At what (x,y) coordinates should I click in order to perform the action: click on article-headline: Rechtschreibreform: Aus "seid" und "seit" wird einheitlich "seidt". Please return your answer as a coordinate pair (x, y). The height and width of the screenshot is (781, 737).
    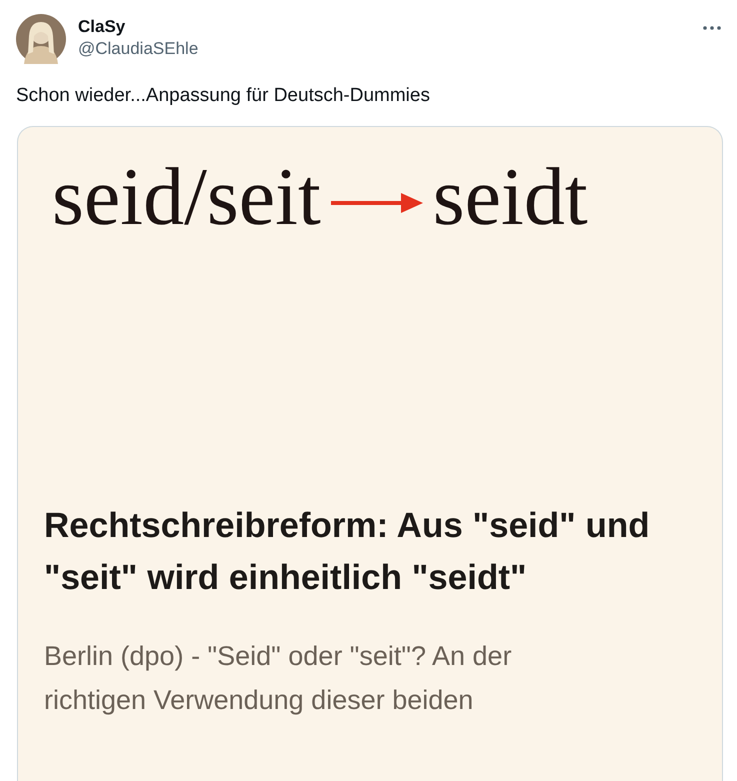
    Looking at the image, I should click on (347, 552).